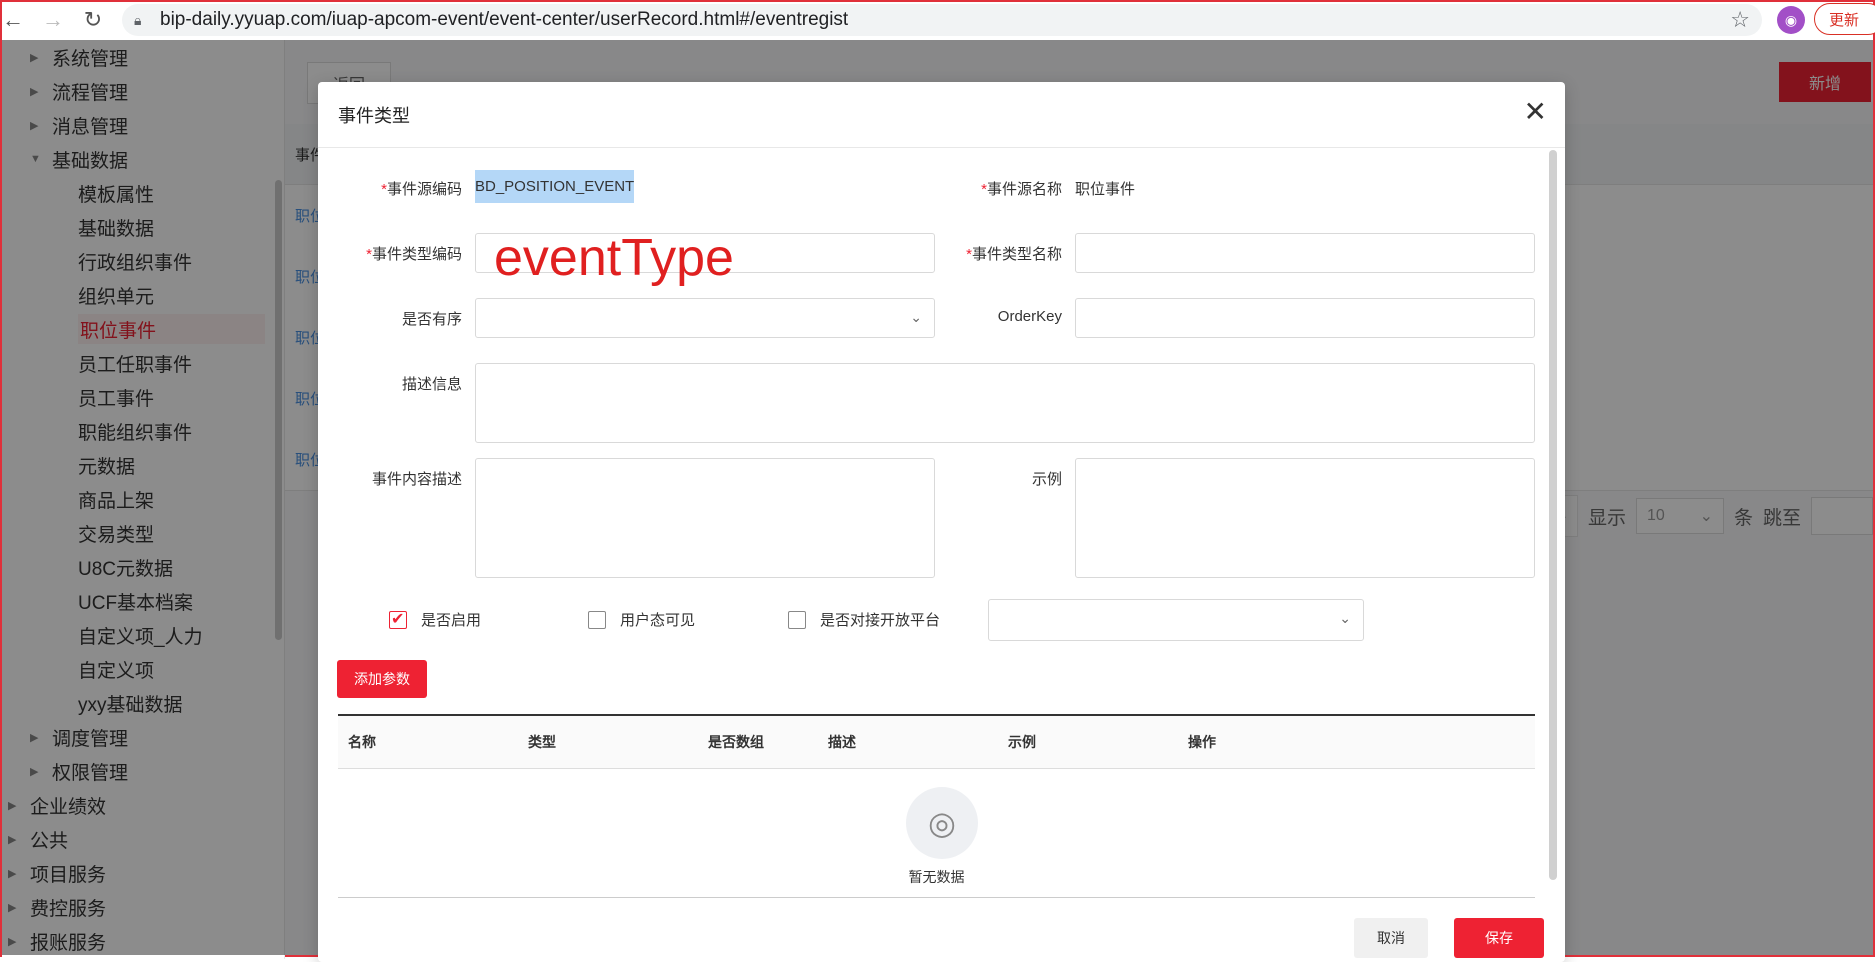 The image size is (1875, 962). I want to click on source-name-label: *事件源名称, so click(1021, 189).